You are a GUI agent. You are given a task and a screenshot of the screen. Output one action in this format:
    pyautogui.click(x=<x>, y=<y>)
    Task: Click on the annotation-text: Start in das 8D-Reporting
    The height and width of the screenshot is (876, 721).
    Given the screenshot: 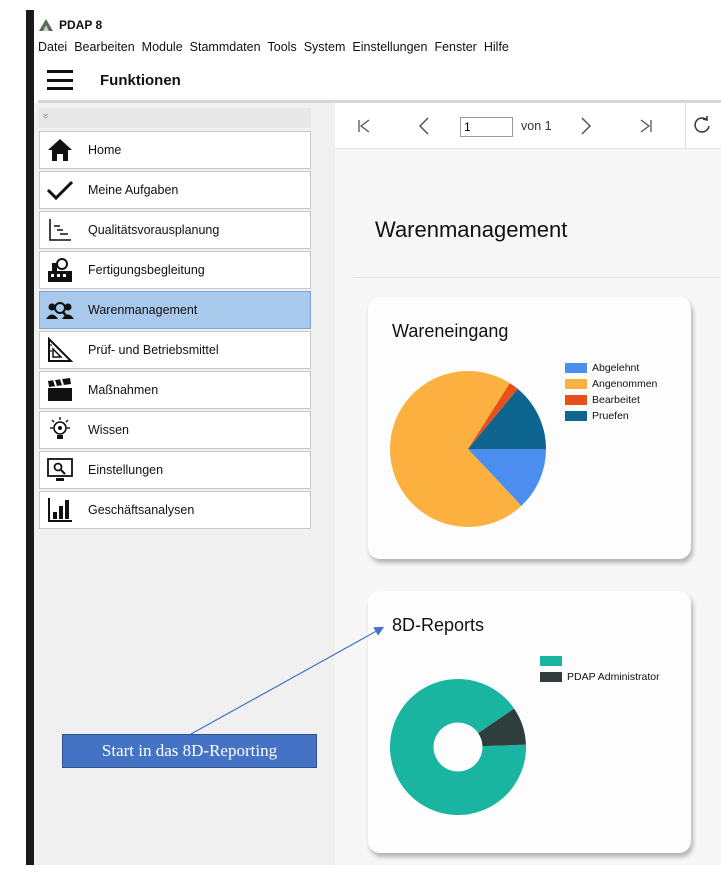 What is the action you would take?
    pyautogui.click(x=189, y=750)
    